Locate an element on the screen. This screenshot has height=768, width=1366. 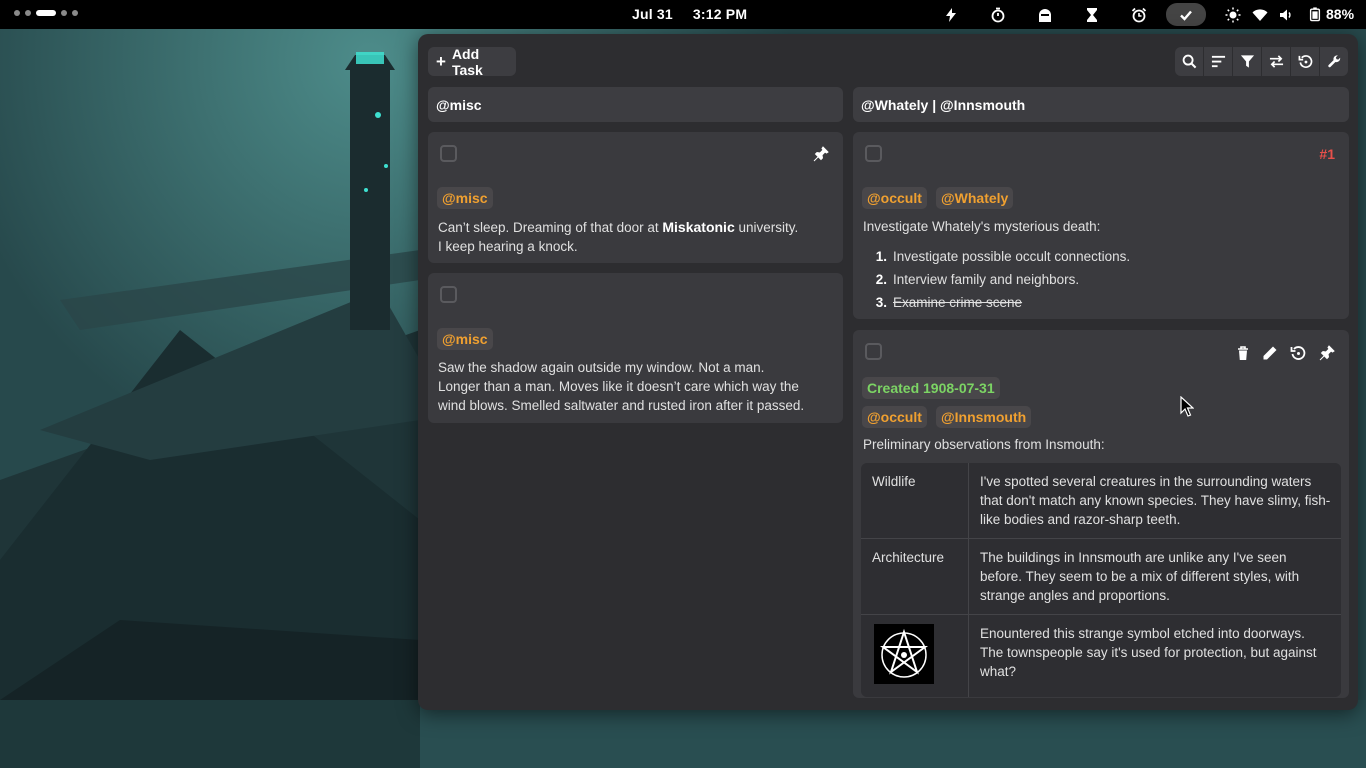
created-date-badge: Created 1908-07-31 is located at coordinates (931, 388).